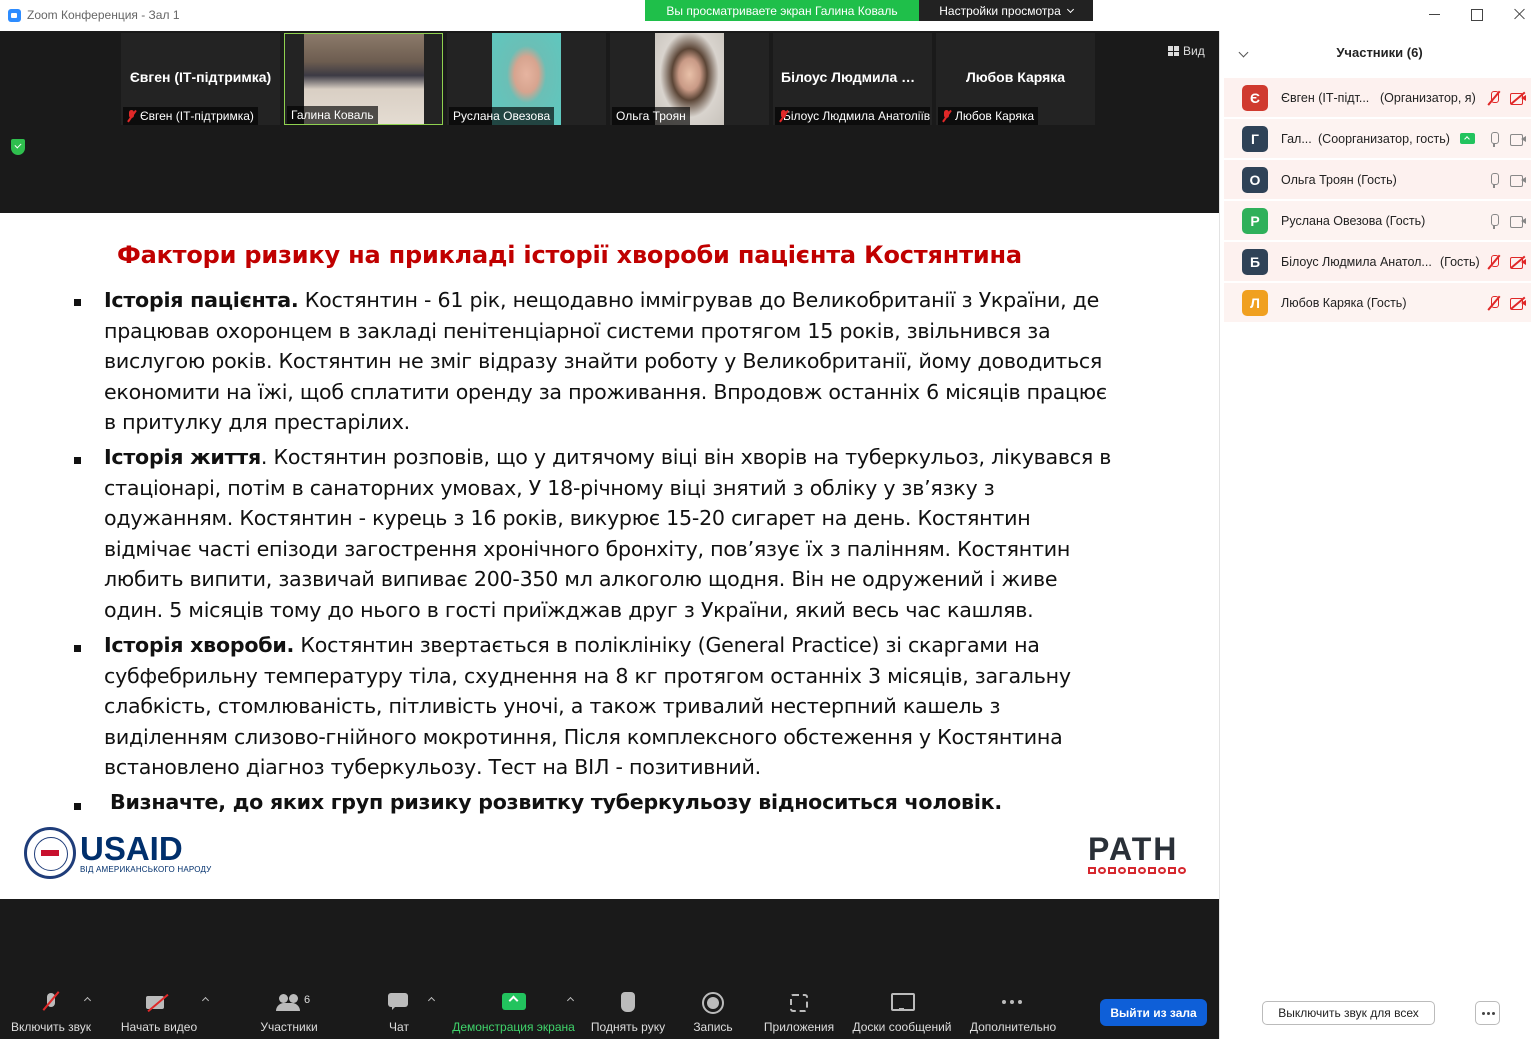  What do you see at coordinates (197, 116) in the screenshot?
I see `tile-label-text: Євген (ІТ-підтримка)` at bounding box center [197, 116].